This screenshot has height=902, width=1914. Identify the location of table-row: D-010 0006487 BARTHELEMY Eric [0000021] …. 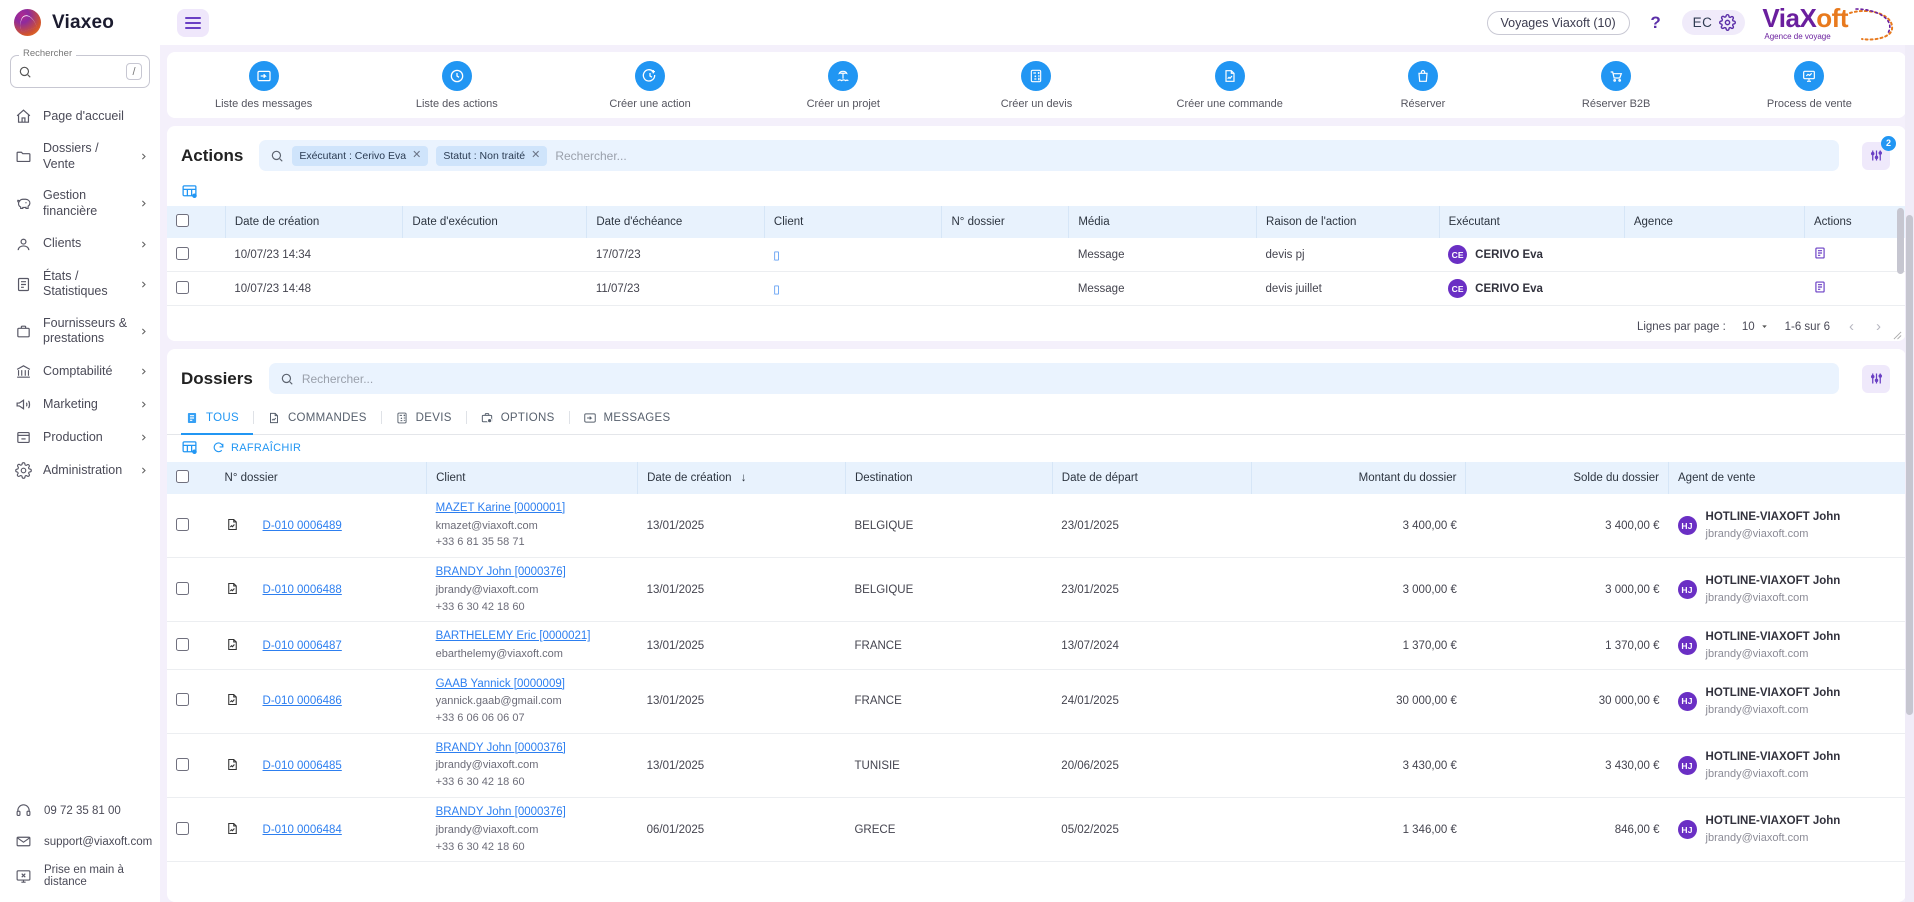
(1036, 645).